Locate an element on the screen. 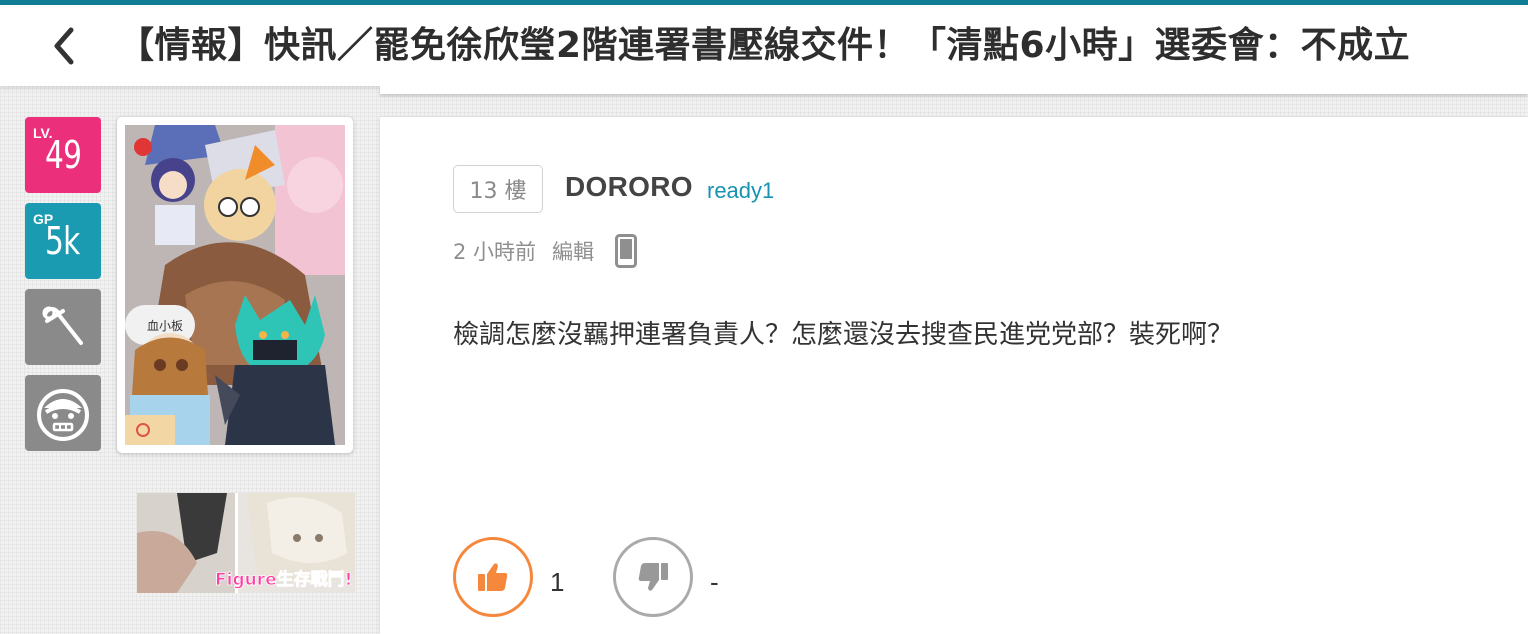 This screenshot has height=634, width=1528. monkey-face-icon is located at coordinates (63, 415).